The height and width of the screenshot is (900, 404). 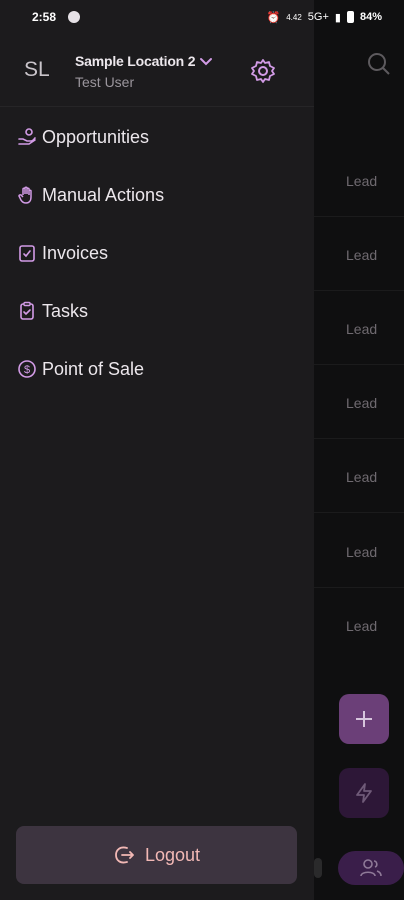 I want to click on status-bar: 2:58 ⏰ 4.42 5G+ ▮ 84%, so click(x=202, y=17).